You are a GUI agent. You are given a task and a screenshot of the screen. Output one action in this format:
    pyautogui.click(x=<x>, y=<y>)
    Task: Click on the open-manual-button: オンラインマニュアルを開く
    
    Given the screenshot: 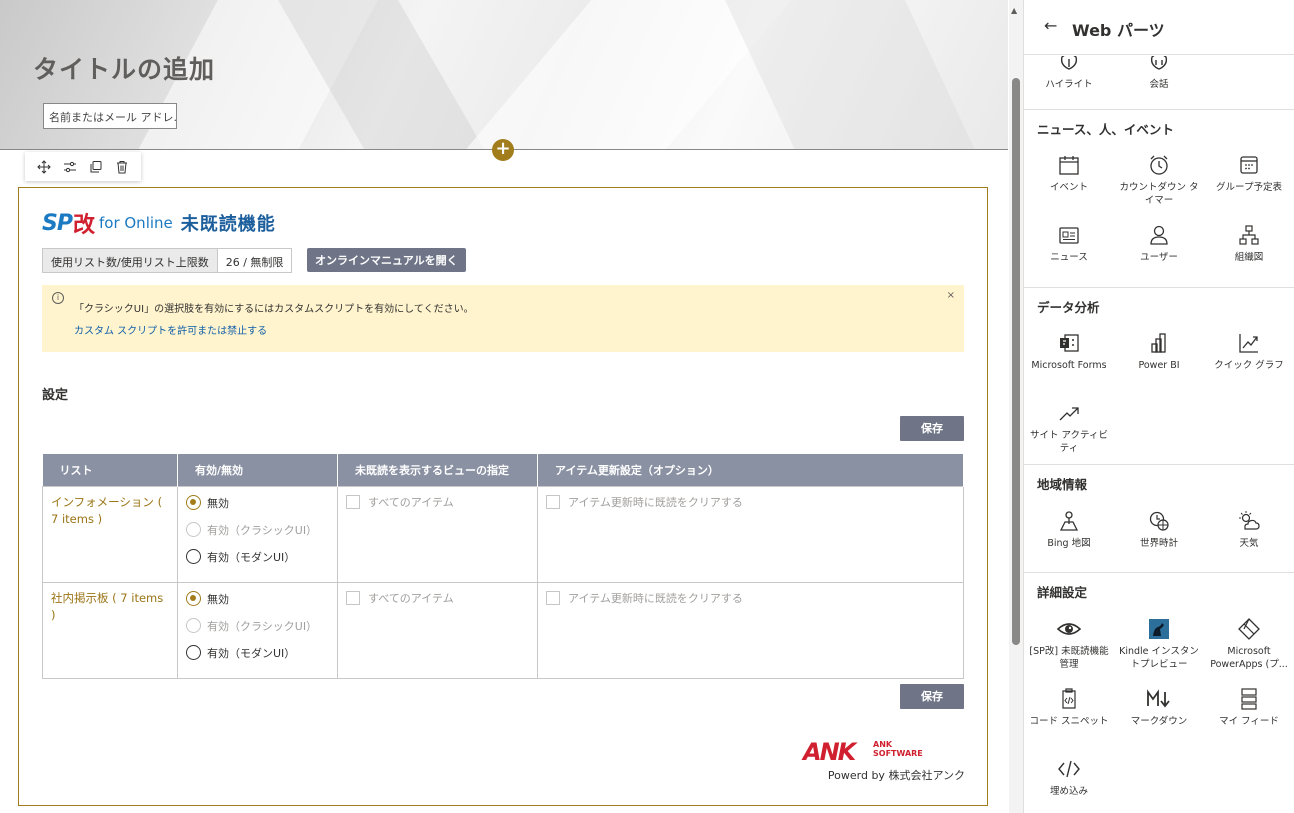 What is the action you would take?
    pyautogui.click(x=386, y=260)
    